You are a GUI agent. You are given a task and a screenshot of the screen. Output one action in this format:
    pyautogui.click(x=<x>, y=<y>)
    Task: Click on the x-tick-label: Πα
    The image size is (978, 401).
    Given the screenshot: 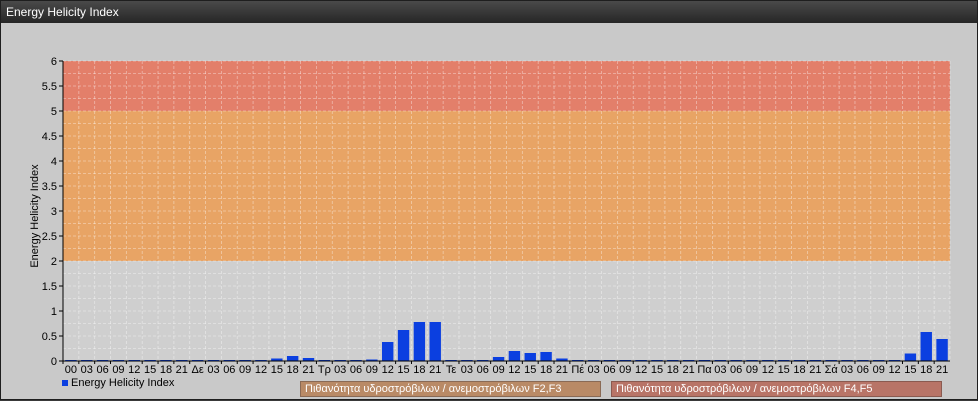 What is the action you would take?
    pyautogui.click(x=704, y=370)
    